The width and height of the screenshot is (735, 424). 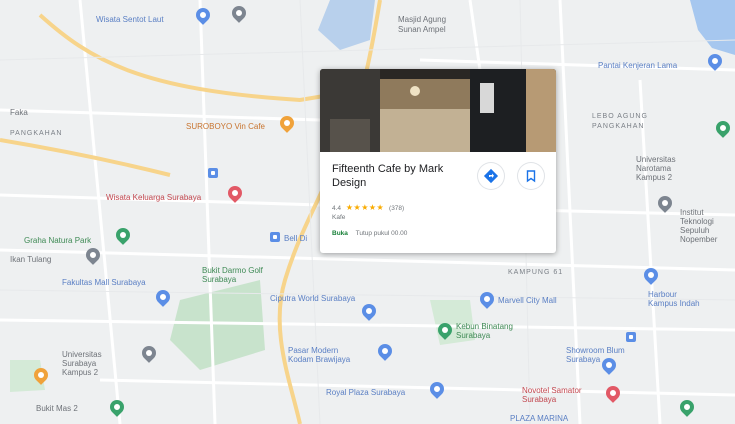 What do you see at coordinates (104, 282) in the screenshot?
I see `place-label: Fakultas Mall Surabaya` at bounding box center [104, 282].